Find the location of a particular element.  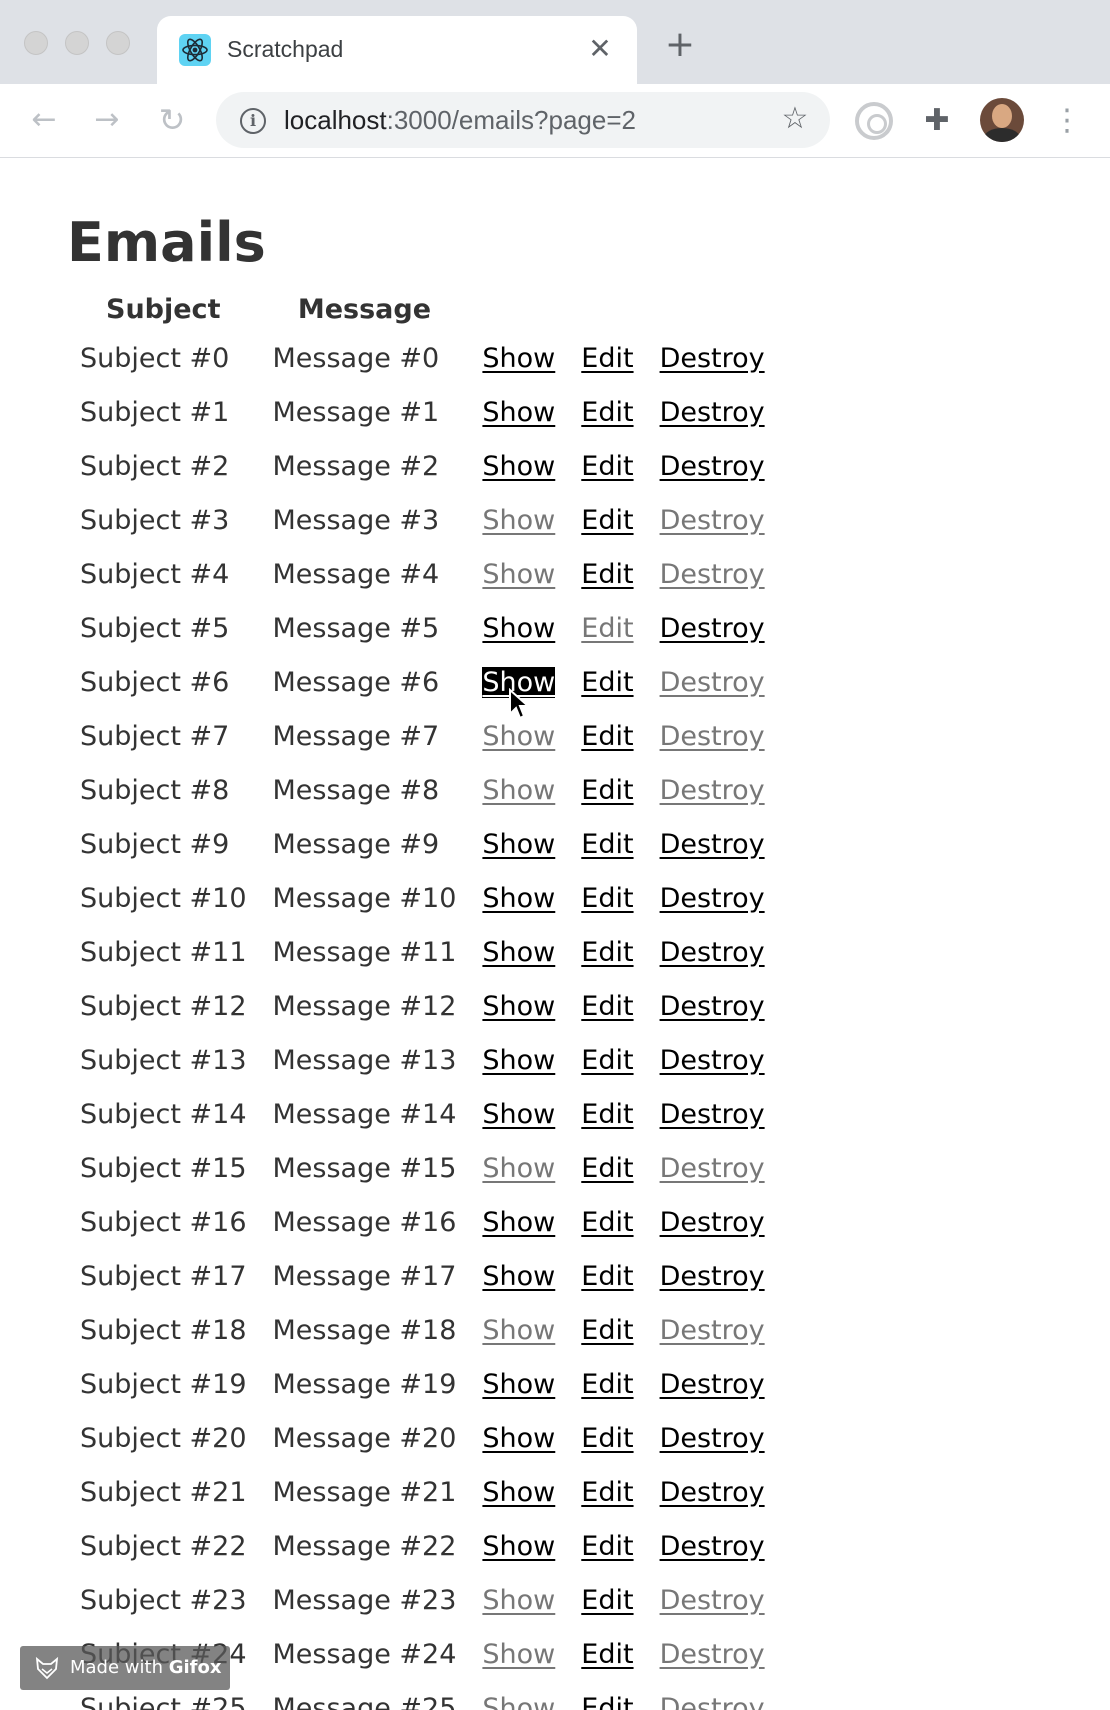

active-tab: Scratchpad ✕ is located at coordinates (397, 50).